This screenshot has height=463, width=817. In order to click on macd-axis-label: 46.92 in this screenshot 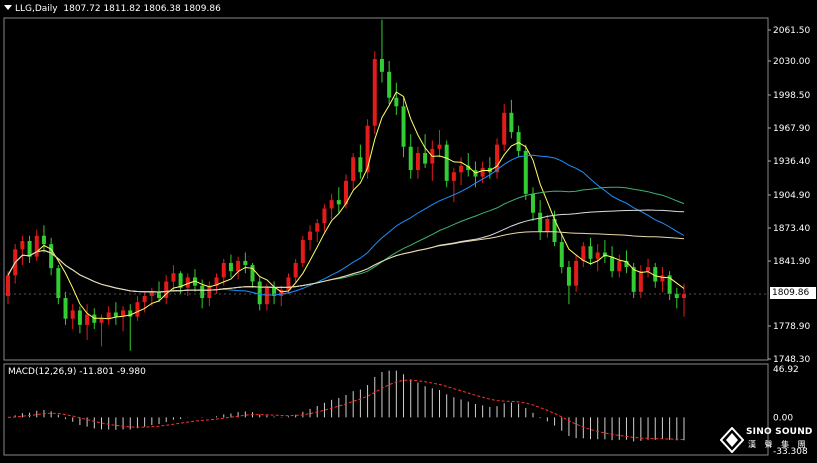, I will do `click(786, 370)`.